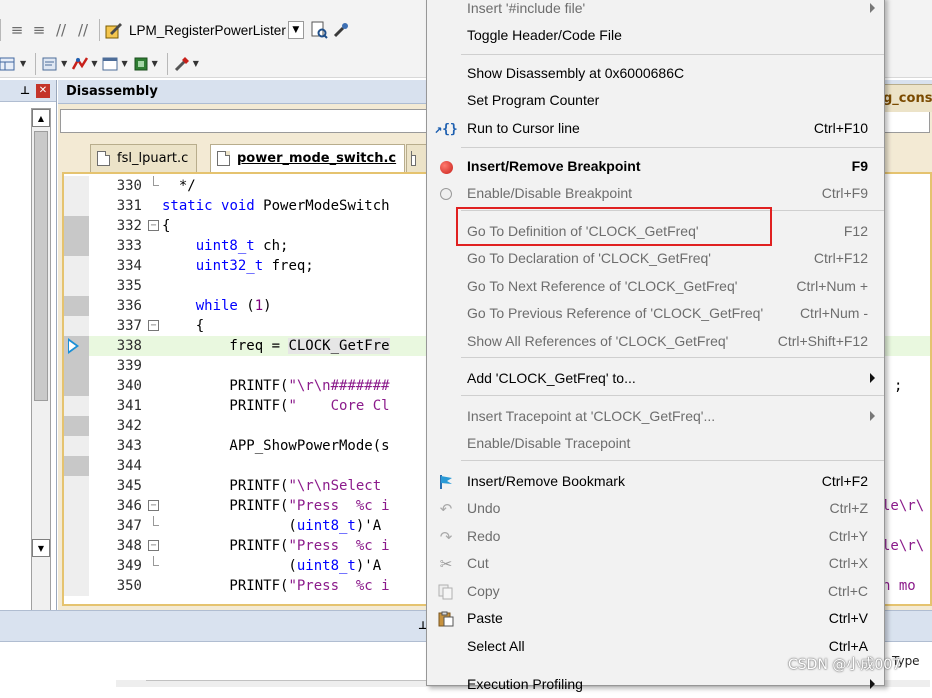 Image resolution: width=932 pixels, height=698 pixels. Describe the element at coordinates (144, 158) in the screenshot. I see `tab-fsl-lpuart: fsl_lpuart.c` at that location.